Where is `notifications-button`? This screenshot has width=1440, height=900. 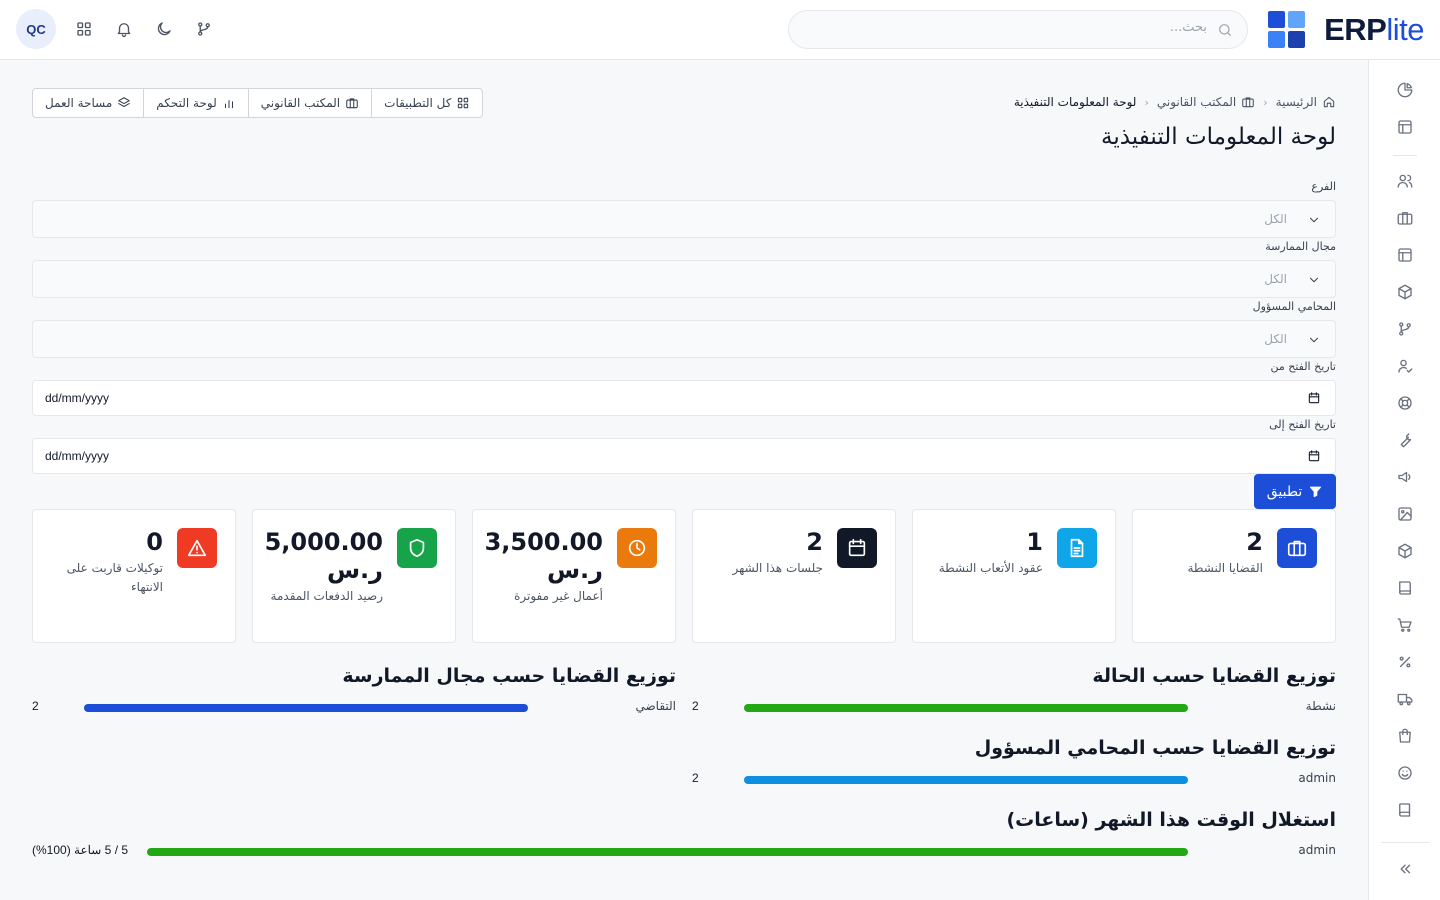 notifications-button is located at coordinates (124, 29).